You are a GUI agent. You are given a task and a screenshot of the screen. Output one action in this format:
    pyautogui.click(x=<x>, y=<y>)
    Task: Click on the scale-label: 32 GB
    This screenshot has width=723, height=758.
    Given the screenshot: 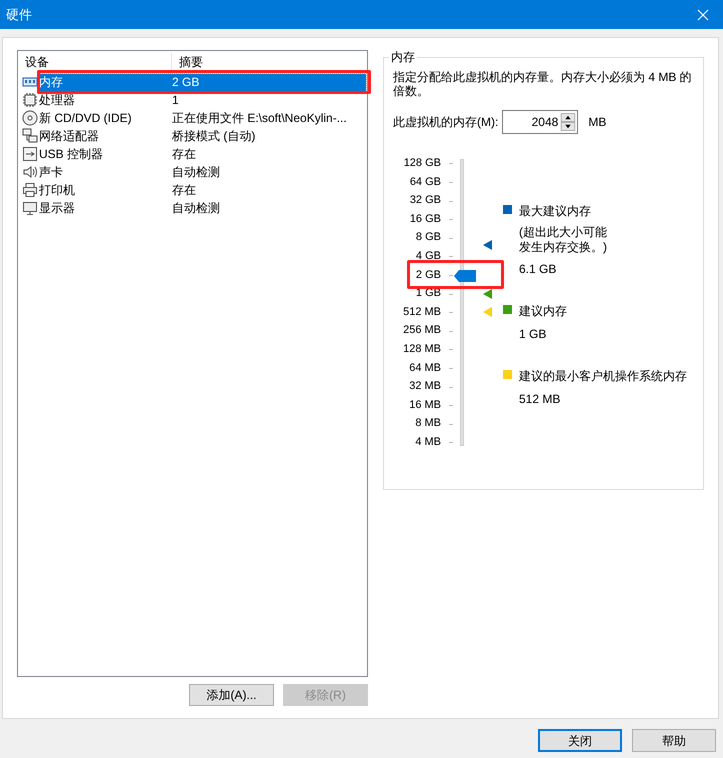 What is the action you would take?
    pyautogui.click(x=425, y=200)
    